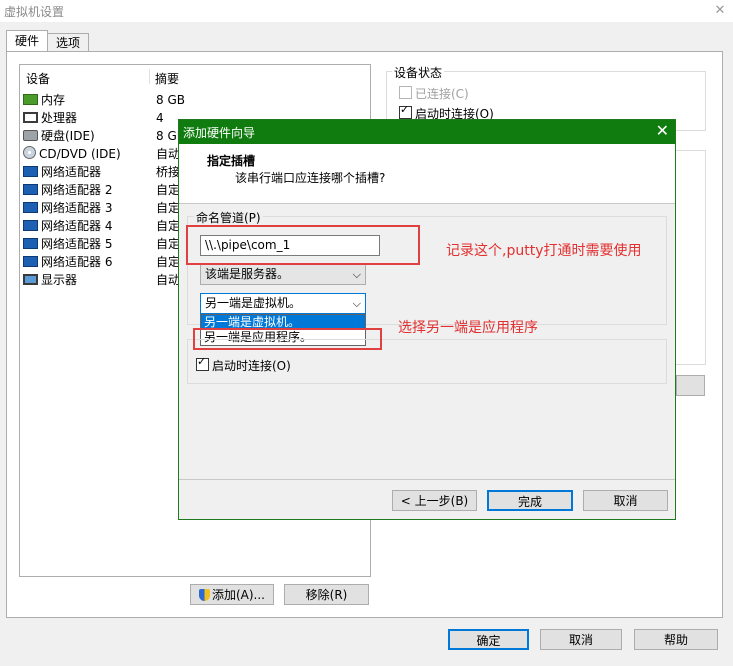 The width and height of the screenshot is (733, 666). Describe the element at coordinates (581, 639) in the screenshot. I see `cancel-button: 取消` at that location.